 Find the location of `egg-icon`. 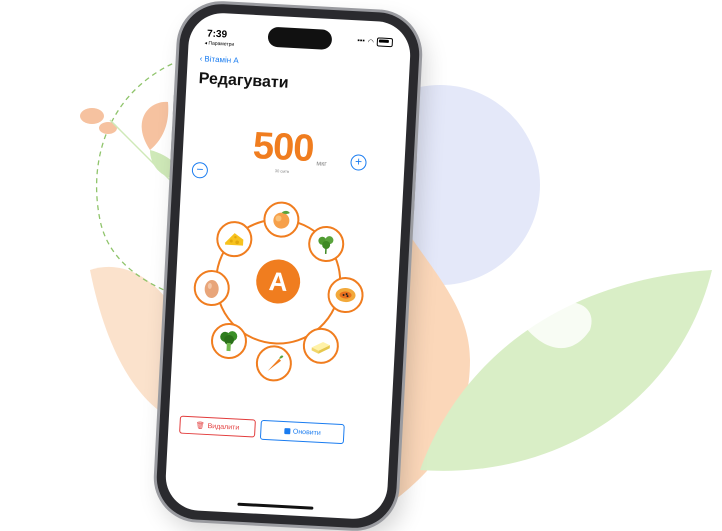

egg-icon is located at coordinates (211, 289).